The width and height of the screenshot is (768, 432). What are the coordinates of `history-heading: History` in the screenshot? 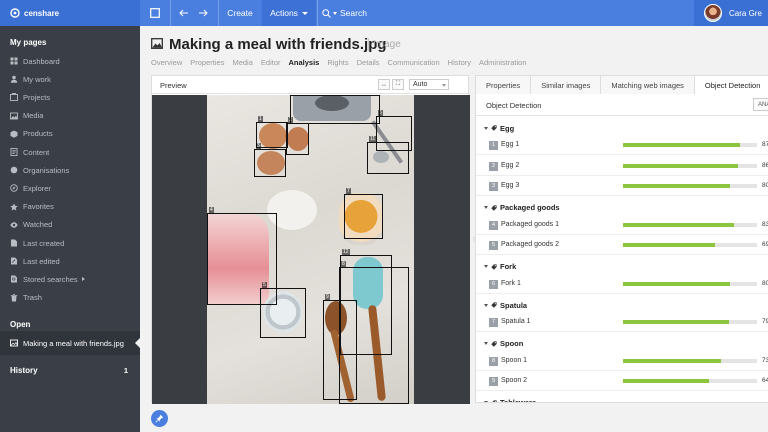 It's located at (24, 370).